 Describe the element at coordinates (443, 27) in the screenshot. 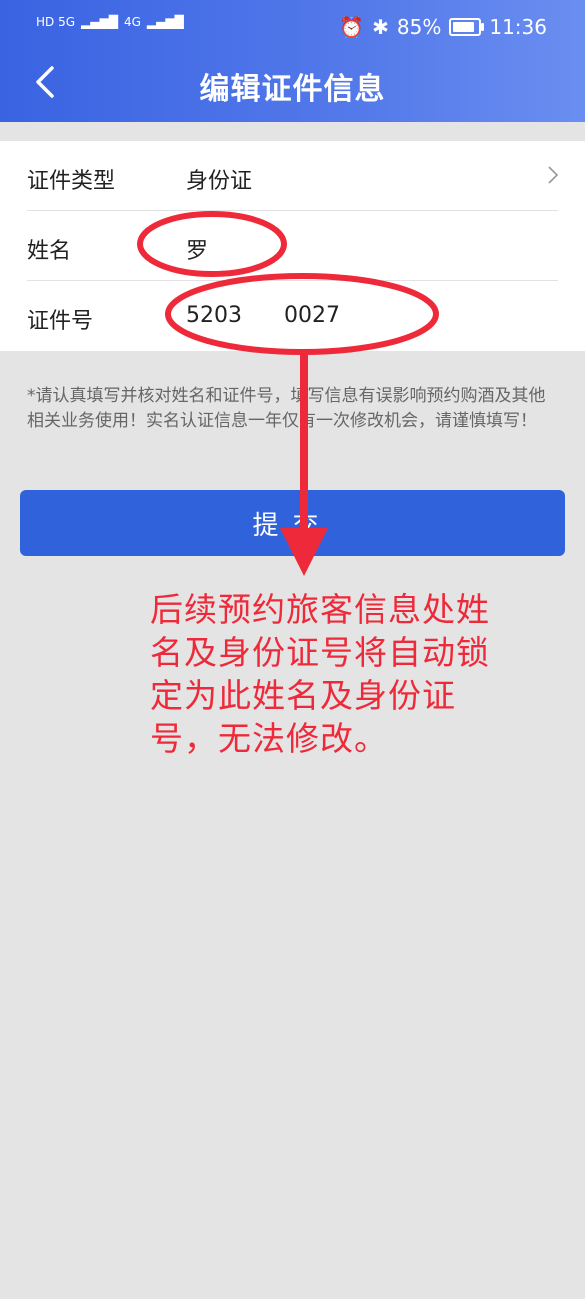

I see `status-right: ⏰ ✱ 85% 11:36` at that location.